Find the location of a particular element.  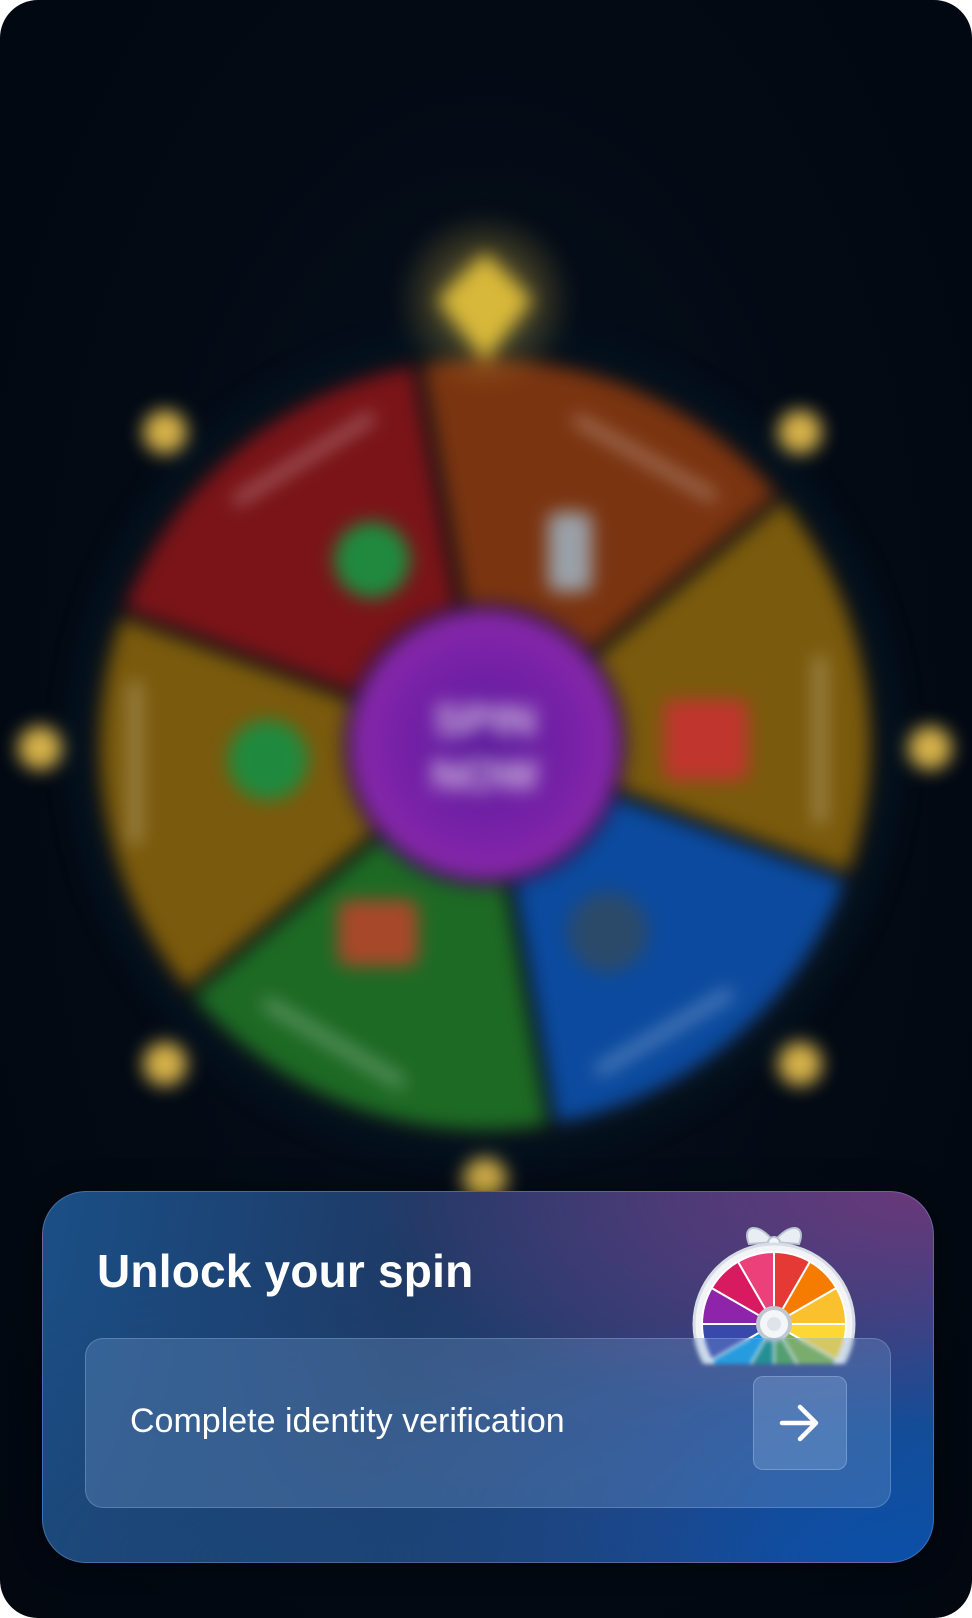

arrow-right-button is located at coordinates (800, 1423).